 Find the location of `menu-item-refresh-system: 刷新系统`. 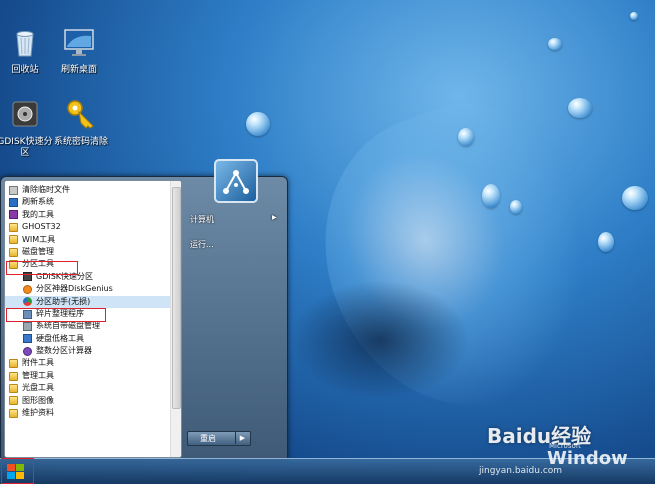

menu-item-refresh-system: 刷新系统 is located at coordinates (93, 202).